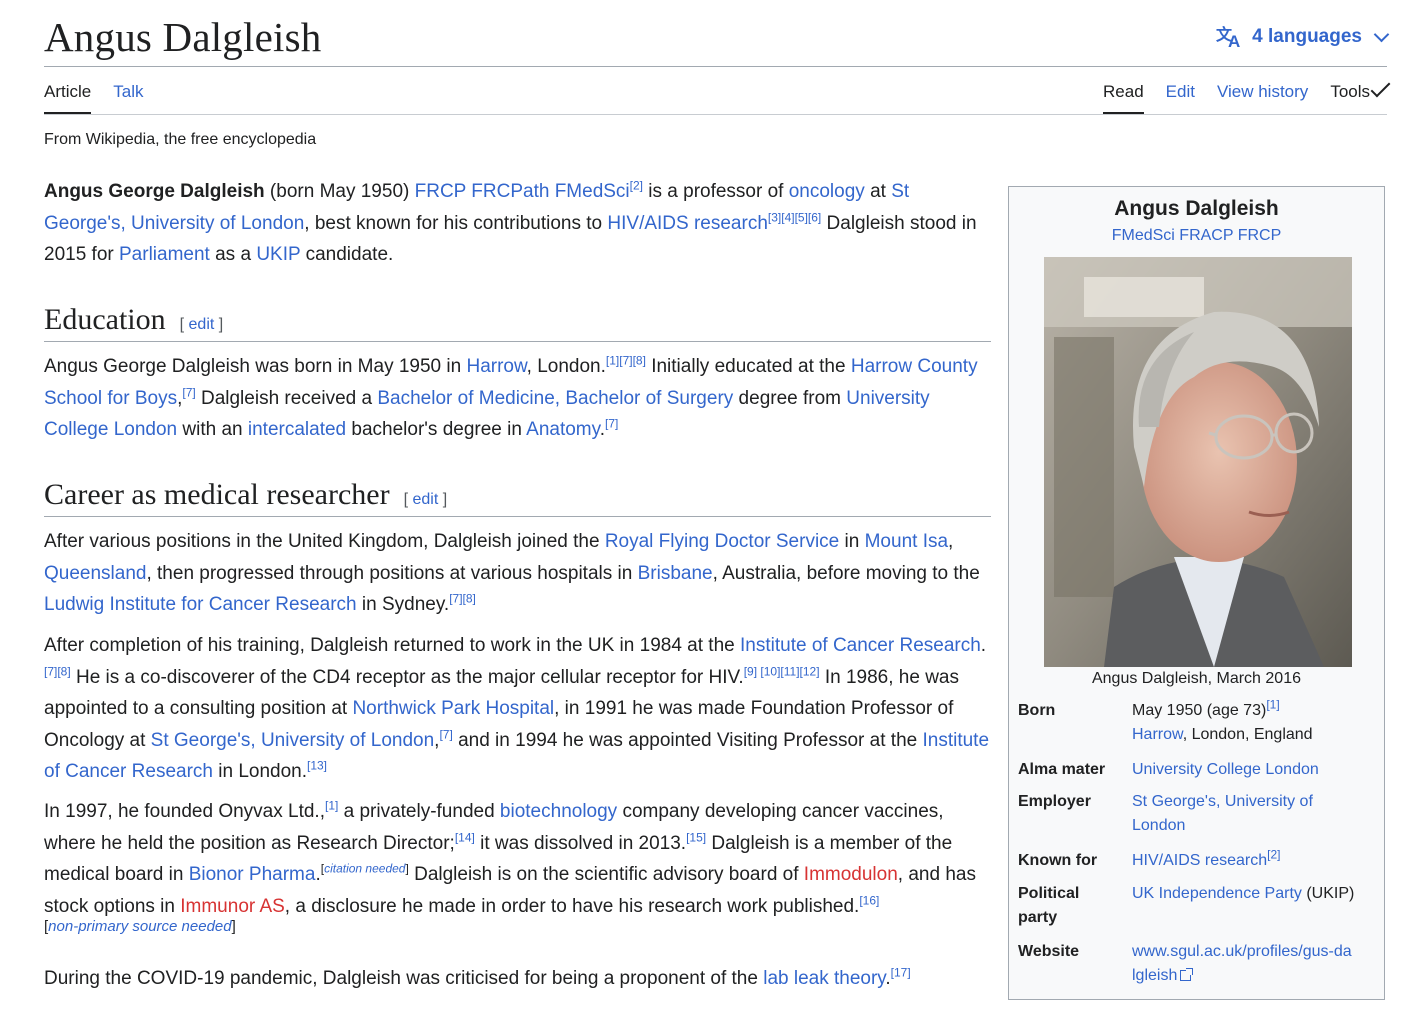 This screenshot has width=1417, height=1015. What do you see at coordinates (68, 98) in the screenshot?
I see `tab-article: Article` at bounding box center [68, 98].